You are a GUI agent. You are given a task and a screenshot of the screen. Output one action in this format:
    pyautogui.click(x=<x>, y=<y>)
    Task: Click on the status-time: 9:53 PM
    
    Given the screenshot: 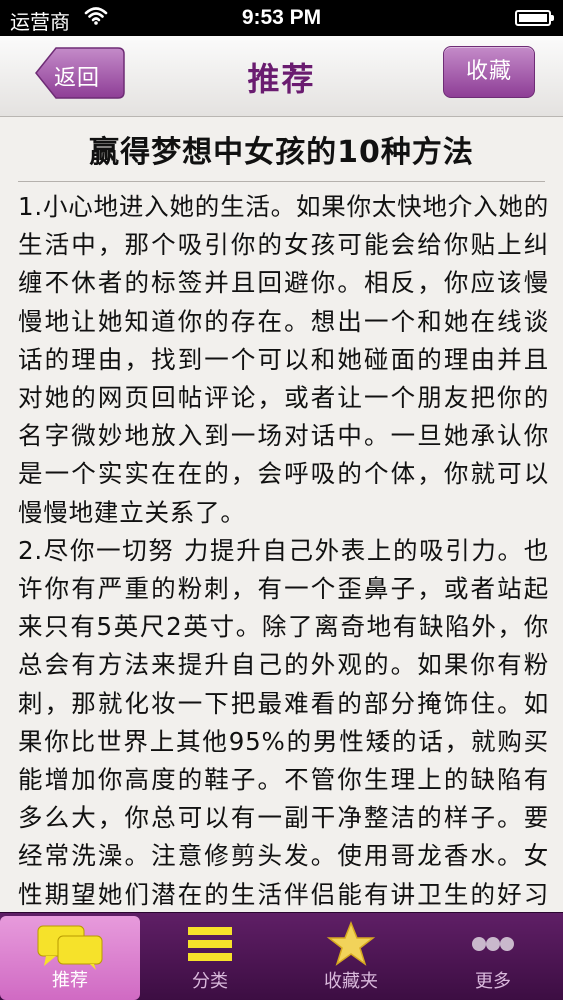 What is the action you would take?
    pyautogui.click(x=281, y=17)
    